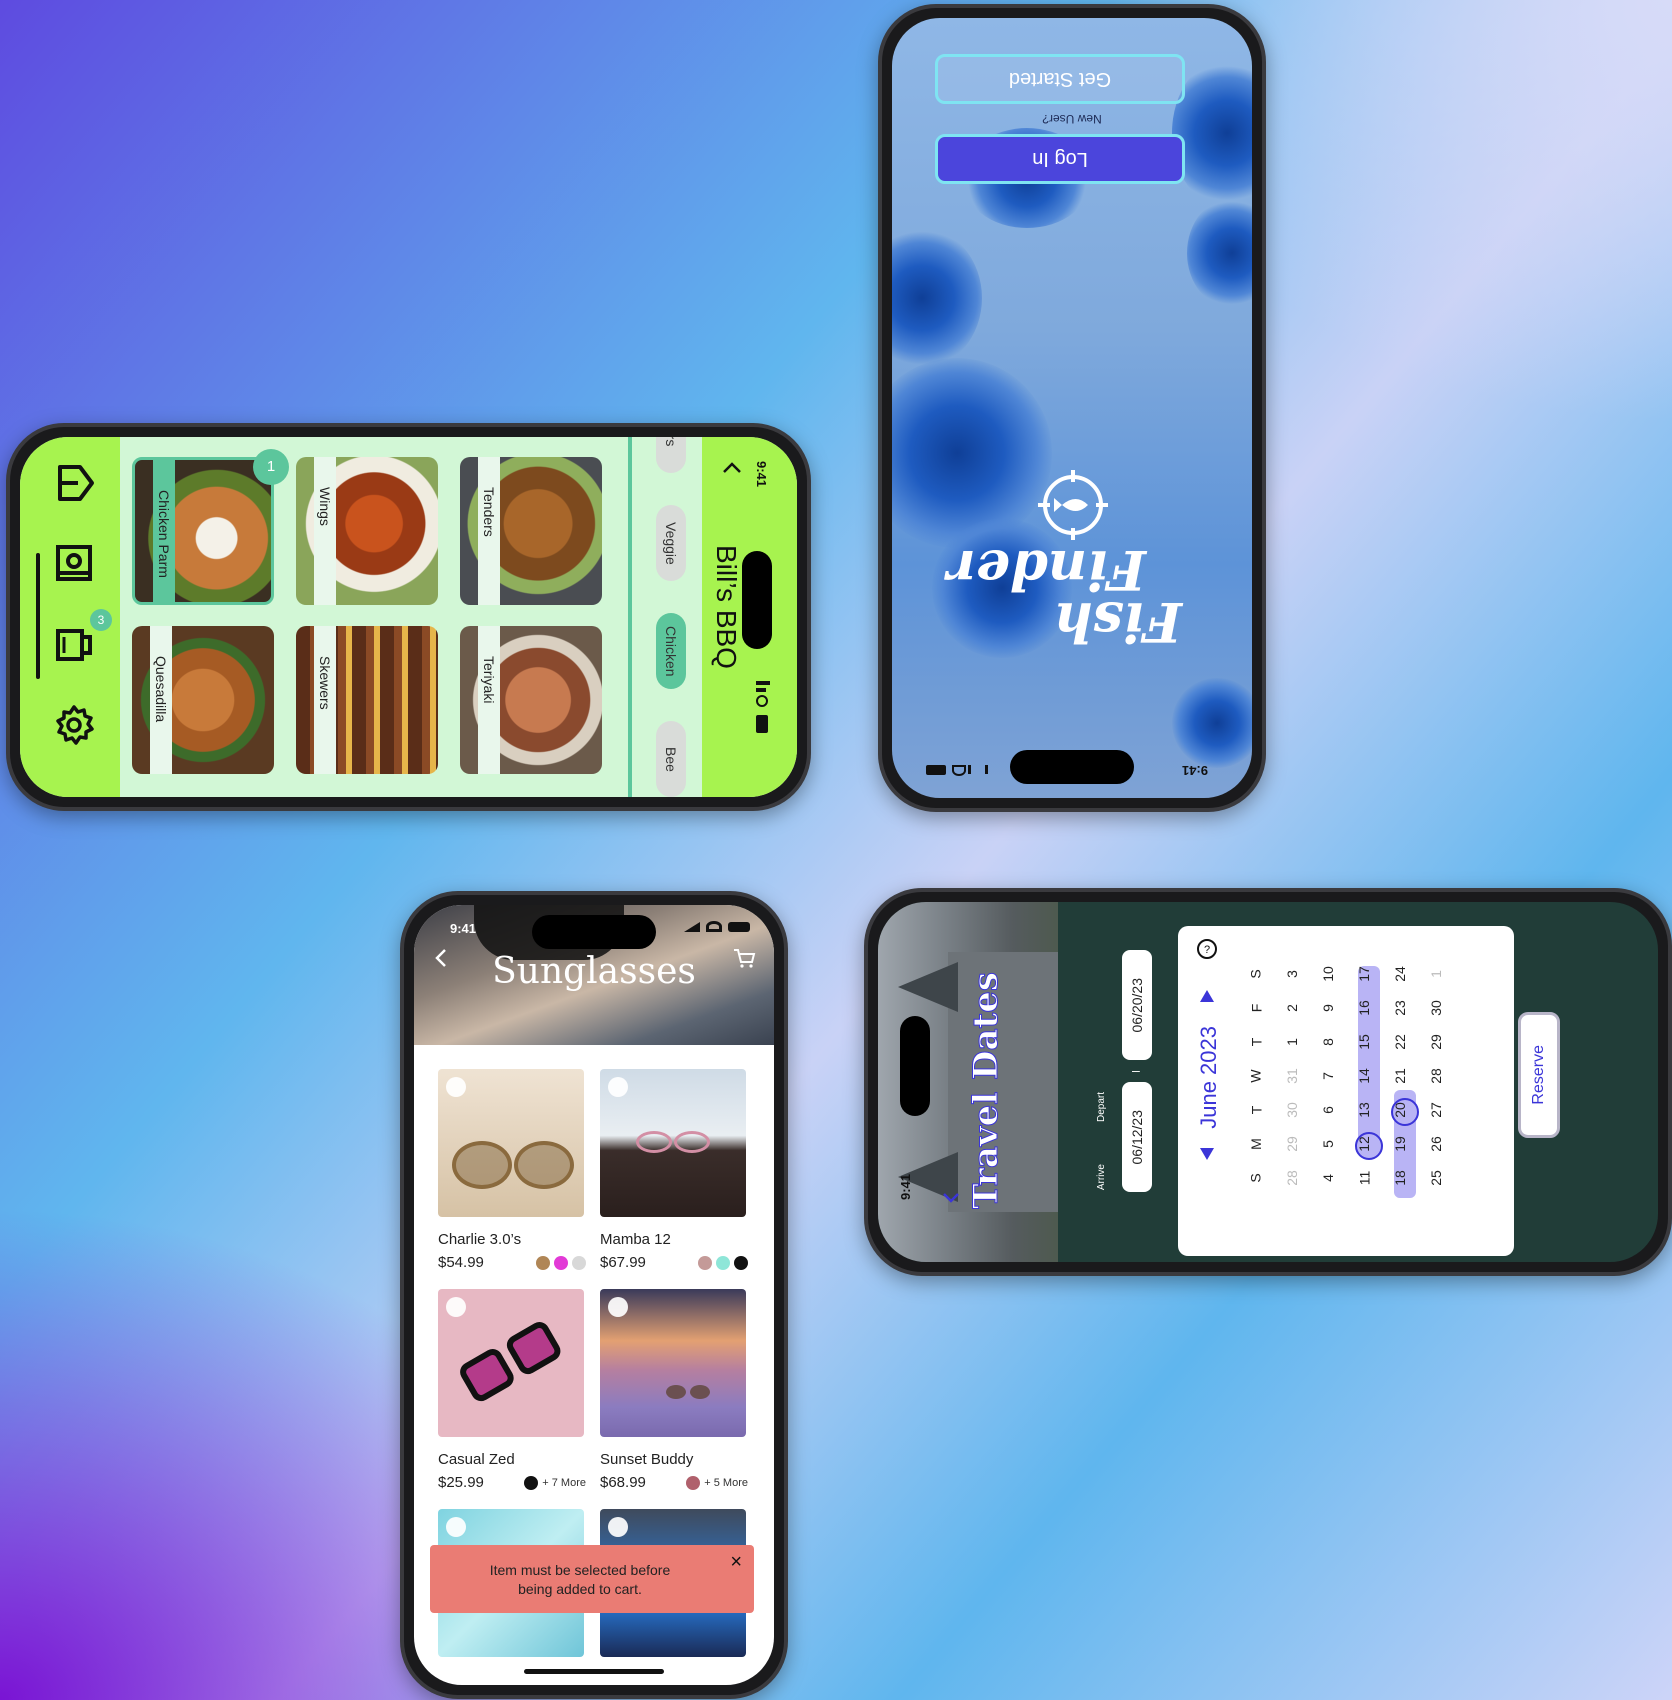 The height and width of the screenshot is (1700, 1672). Describe the element at coordinates (1364, 974) in the screenshot. I see `calendar-day: 17` at that location.